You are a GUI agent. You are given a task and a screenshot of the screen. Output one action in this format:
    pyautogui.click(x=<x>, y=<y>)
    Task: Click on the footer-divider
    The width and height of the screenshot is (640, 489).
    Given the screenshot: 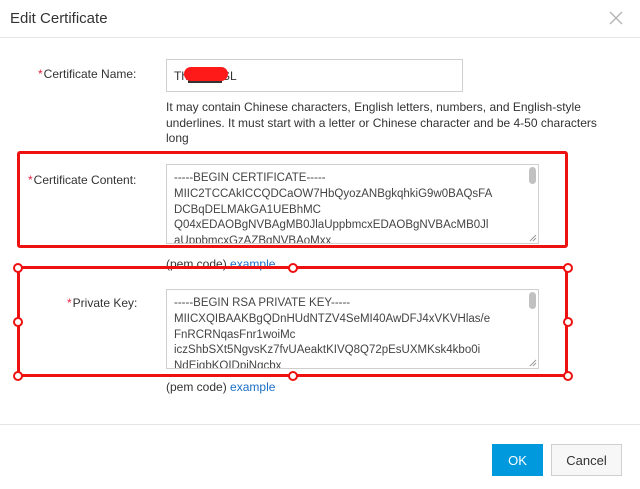 What is the action you would take?
    pyautogui.click(x=320, y=424)
    